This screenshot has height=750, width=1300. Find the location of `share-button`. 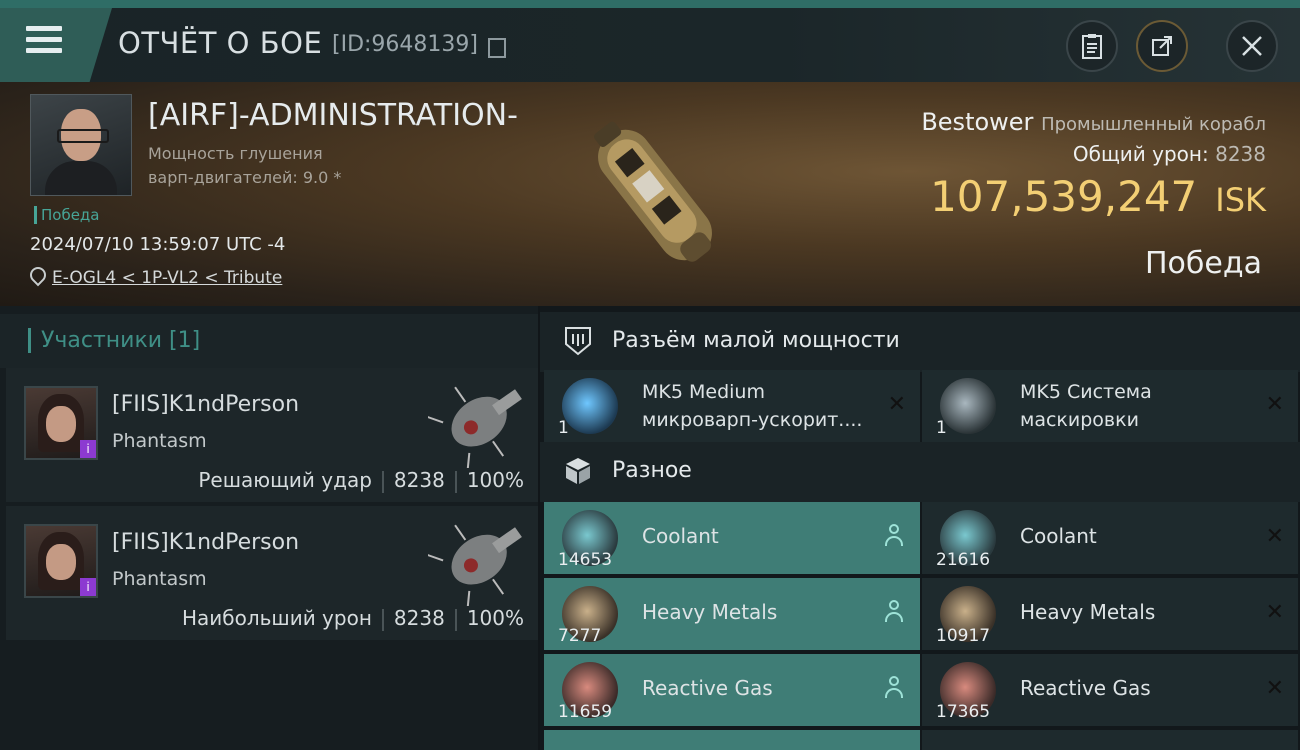

share-button is located at coordinates (1162, 46).